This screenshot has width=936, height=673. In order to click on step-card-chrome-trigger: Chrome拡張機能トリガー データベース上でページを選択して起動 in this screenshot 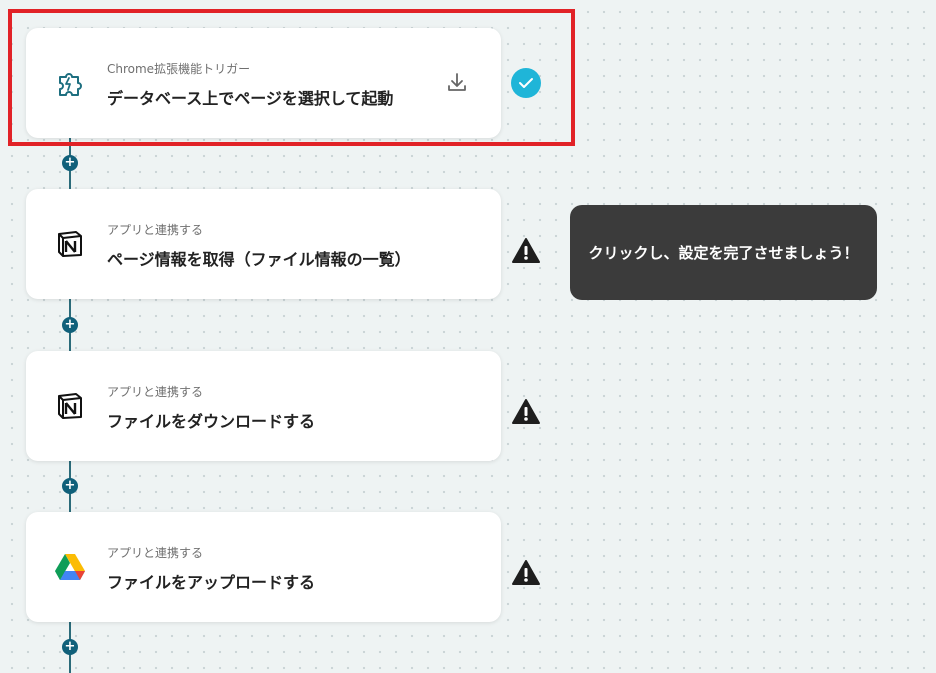, I will do `click(263, 83)`.